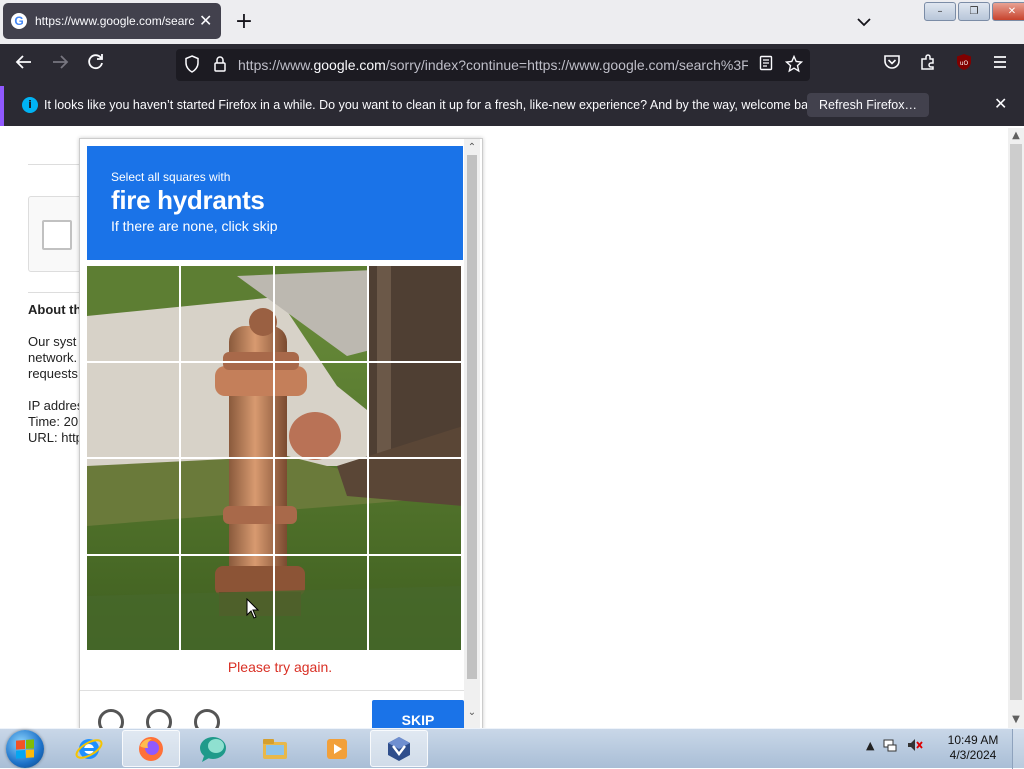 The height and width of the screenshot is (769, 1024). I want to click on window-controls: – ❐ ✕, so click(974, 11).